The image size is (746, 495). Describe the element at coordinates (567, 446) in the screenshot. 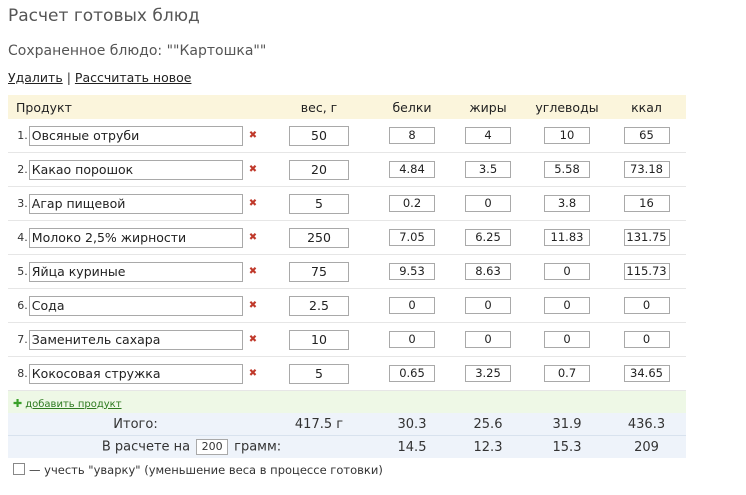

I see `portion-carbs: 15.3` at that location.